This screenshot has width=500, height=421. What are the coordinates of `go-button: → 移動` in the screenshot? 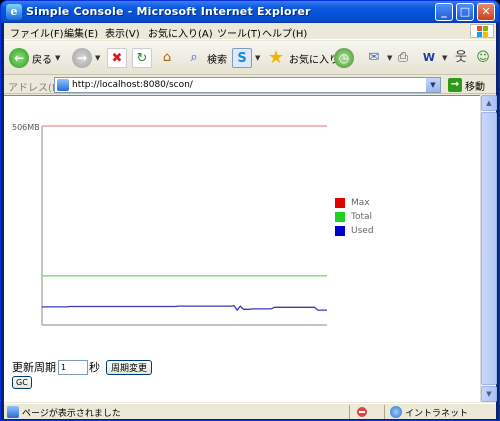 It's located at (466, 85).